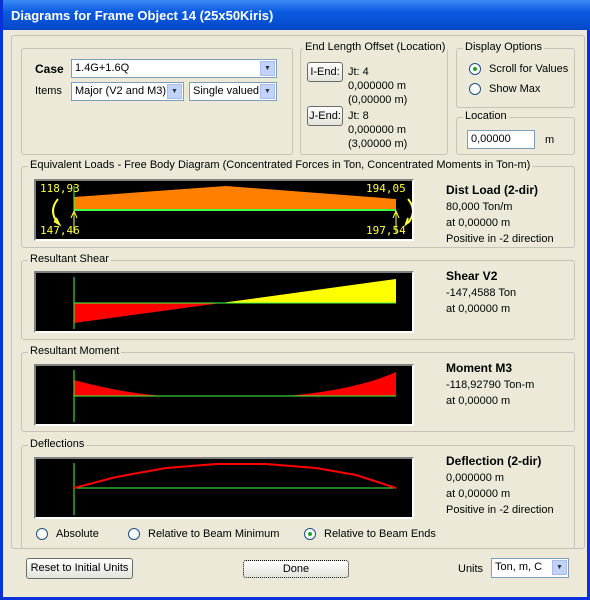 Image resolution: width=590 pixels, height=600 pixels. Describe the element at coordinates (494, 461) in the screenshot. I see `deflection-info-title: Deflection (2-dir)` at that location.